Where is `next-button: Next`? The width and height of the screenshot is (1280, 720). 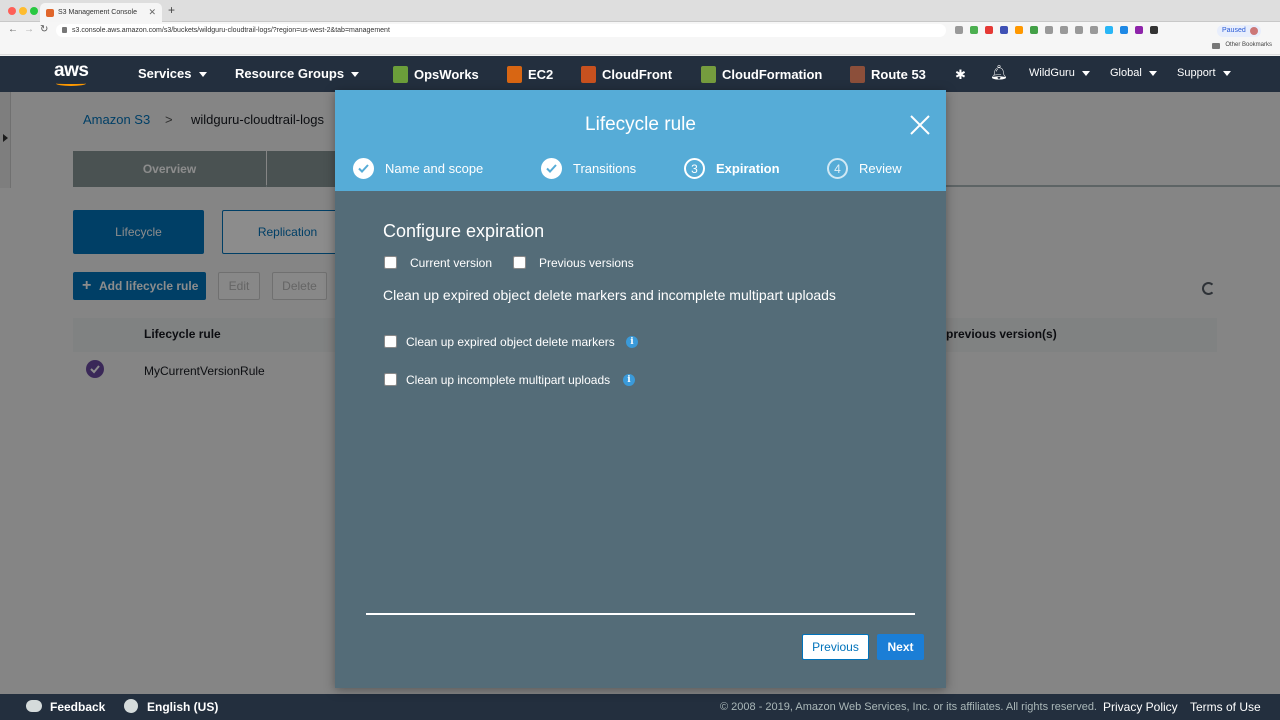
next-button: Next is located at coordinates (900, 647).